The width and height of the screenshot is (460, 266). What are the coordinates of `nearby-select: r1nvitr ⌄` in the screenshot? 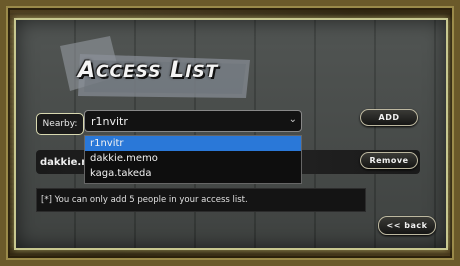 It's located at (193, 121).